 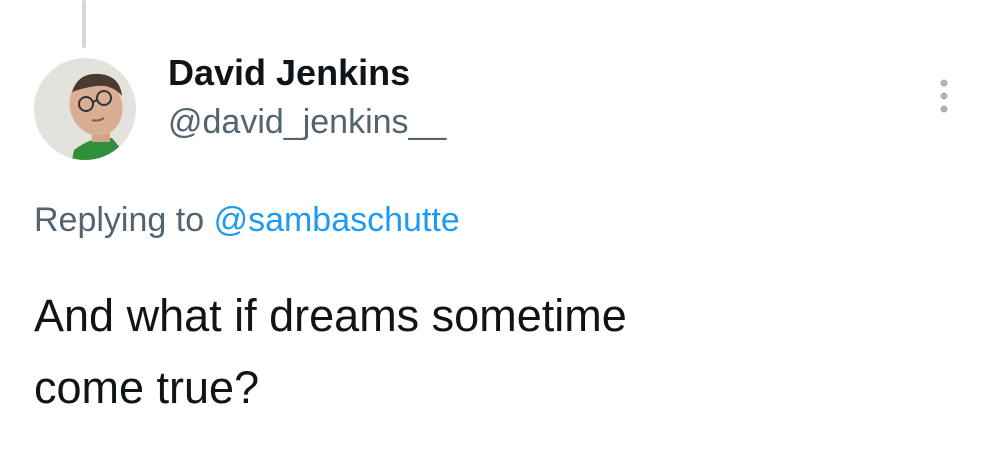 I want to click on more-options-button, so click(x=944, y=96).